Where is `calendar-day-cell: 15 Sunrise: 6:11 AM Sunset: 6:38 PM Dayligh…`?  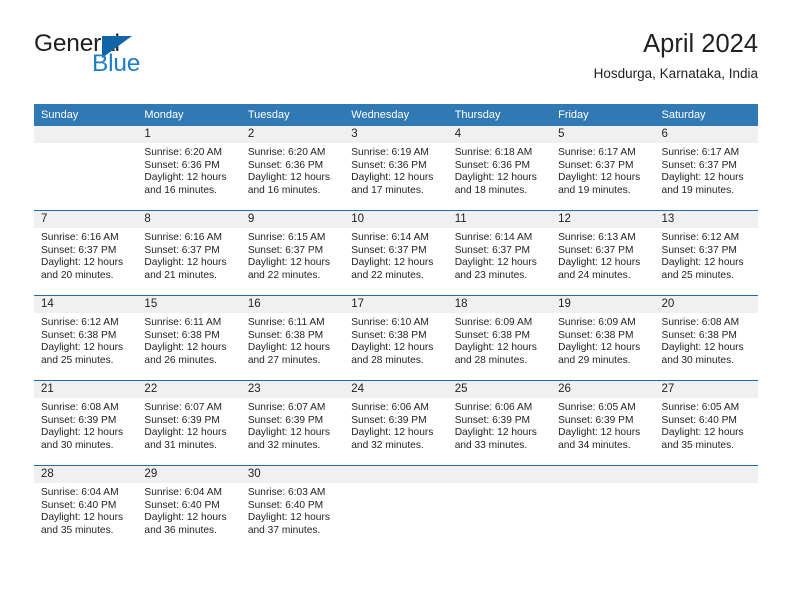
calendar-day-cell: 15 Sunrise: 6:11 AM Sunset: 6:38 PM Dayligh… is located at coordinates (189, 338).